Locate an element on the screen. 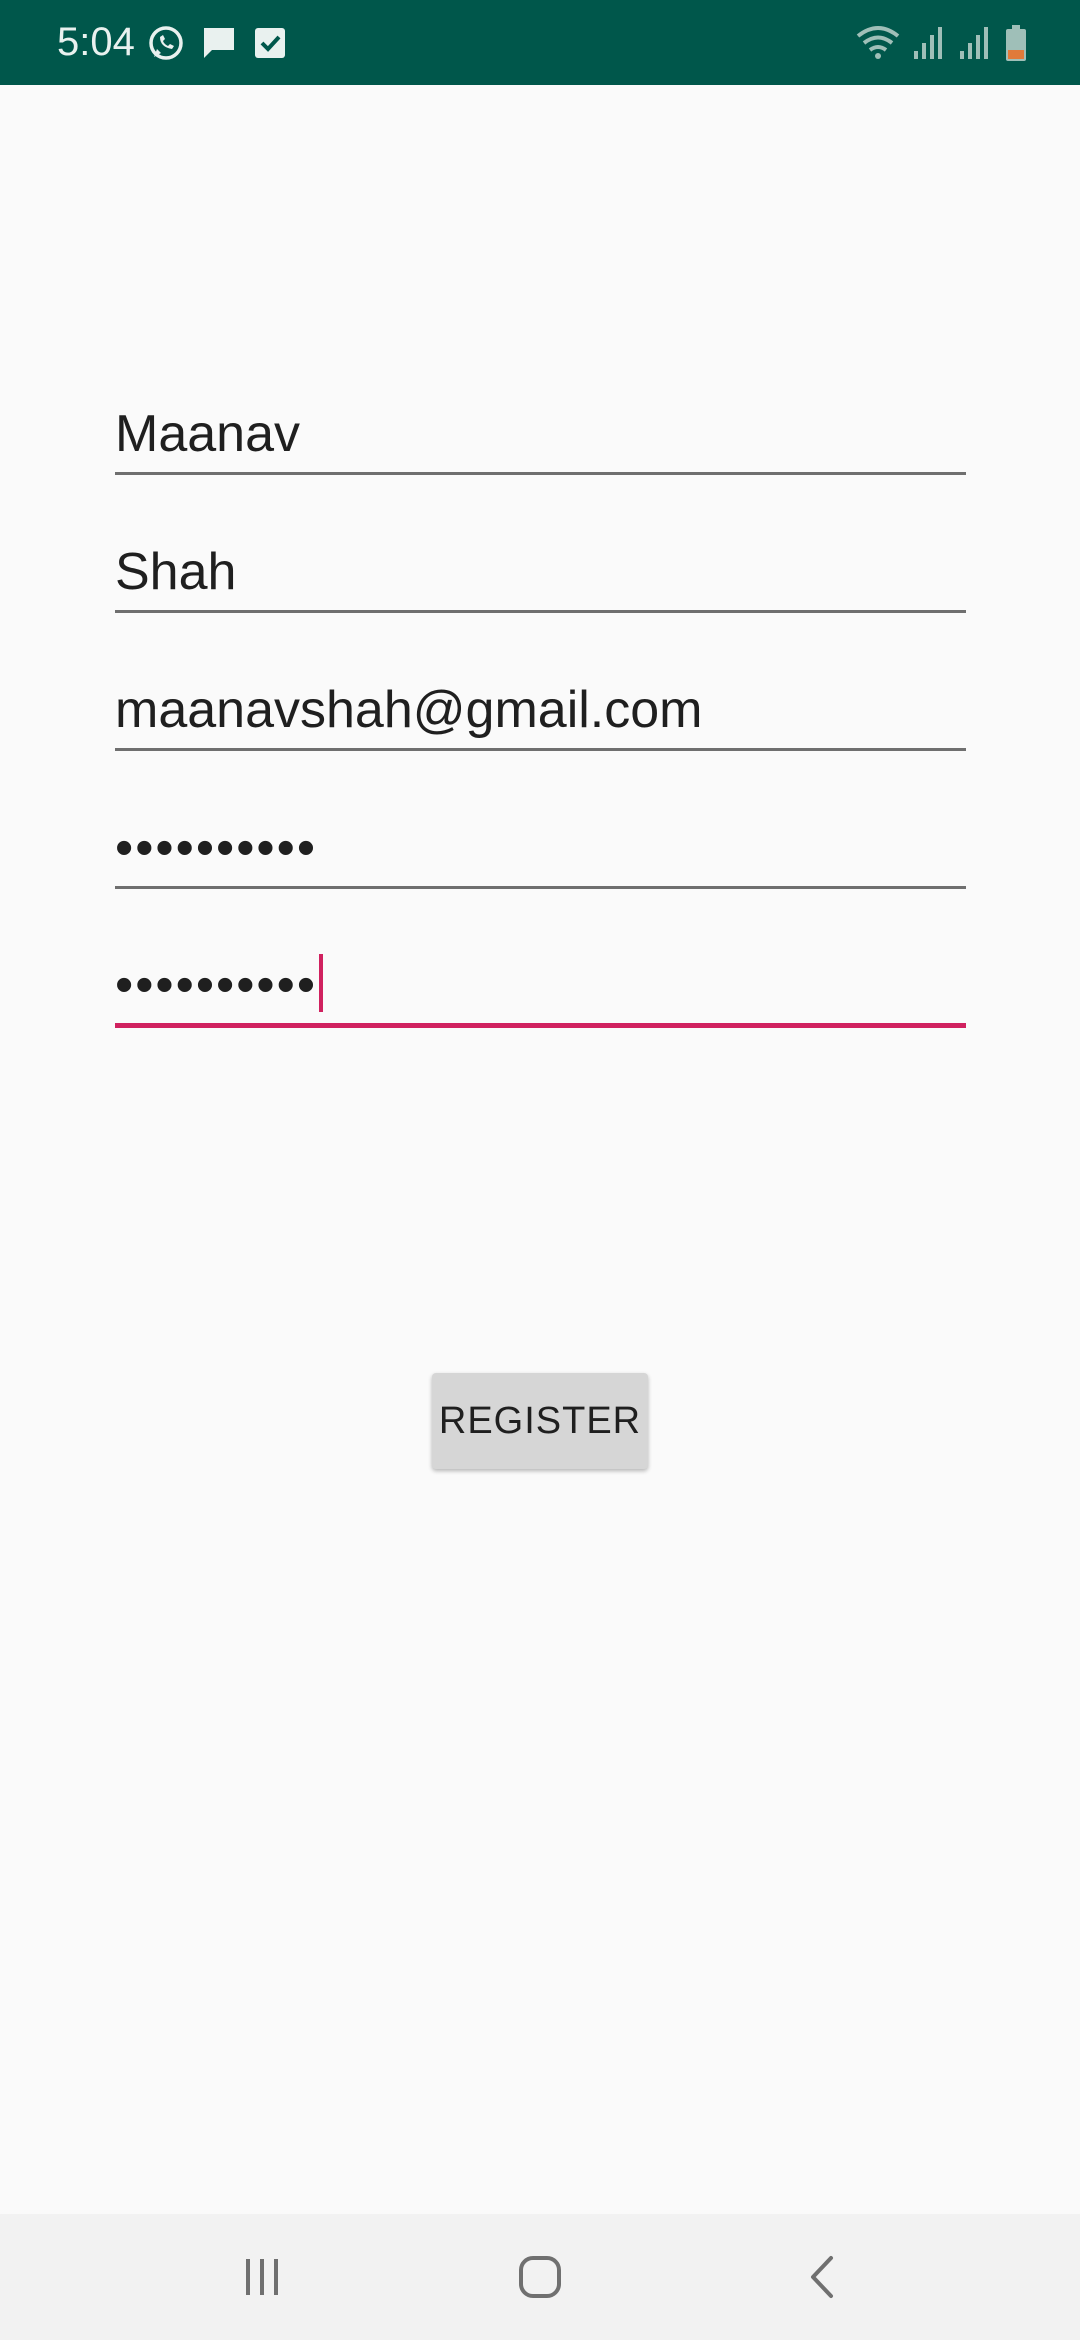 This screenshot has height=2340, width=1080. whatsapp-icon is located at coordinates (166, 43).